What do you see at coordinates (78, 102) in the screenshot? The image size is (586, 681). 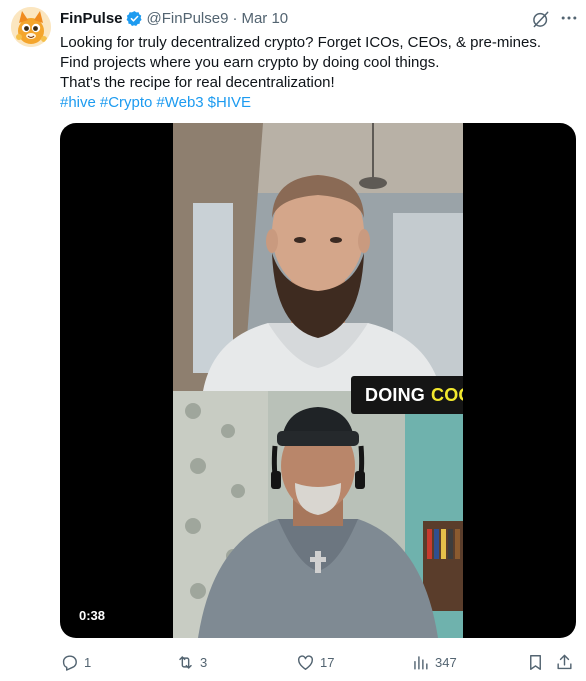 I see `hashtag-link: #hive` at bounding box center [78, 102].